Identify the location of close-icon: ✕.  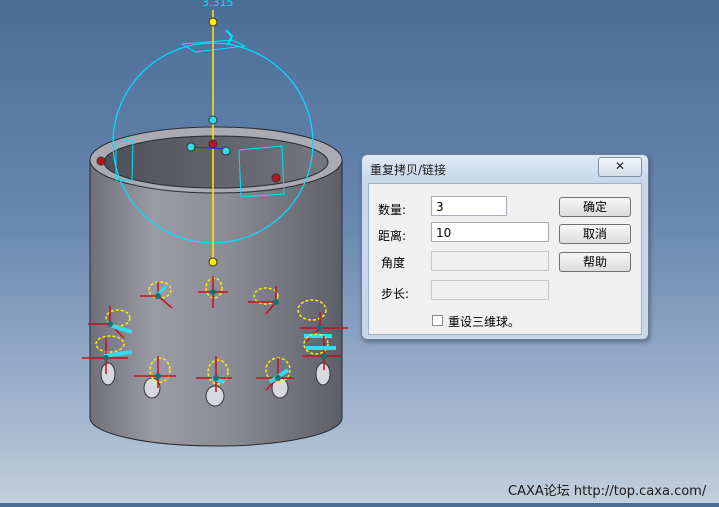
(620, 166).